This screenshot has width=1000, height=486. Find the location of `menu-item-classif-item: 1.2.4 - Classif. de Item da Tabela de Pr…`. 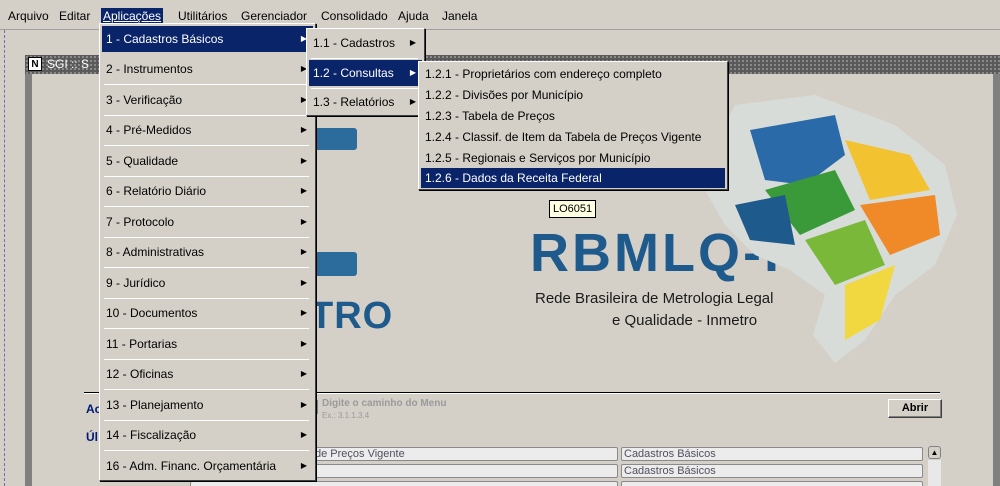

menu-item-classif-item: 1.2.4 - Classif. de Item da Tabela de Pr… is located at coordinates (573, 137).